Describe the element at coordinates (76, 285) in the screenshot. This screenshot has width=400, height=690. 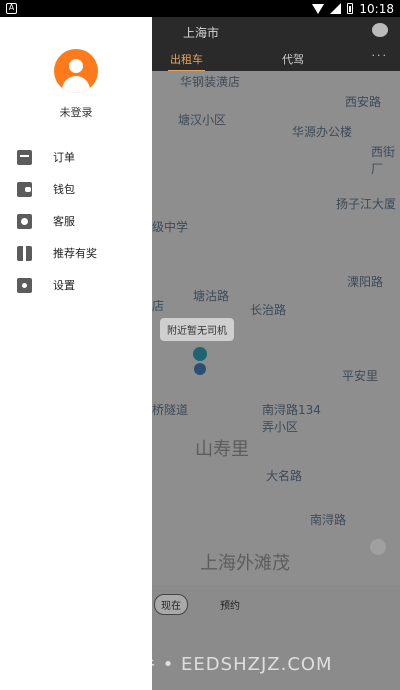
I see `menu-item-settings: 设置` at that location.